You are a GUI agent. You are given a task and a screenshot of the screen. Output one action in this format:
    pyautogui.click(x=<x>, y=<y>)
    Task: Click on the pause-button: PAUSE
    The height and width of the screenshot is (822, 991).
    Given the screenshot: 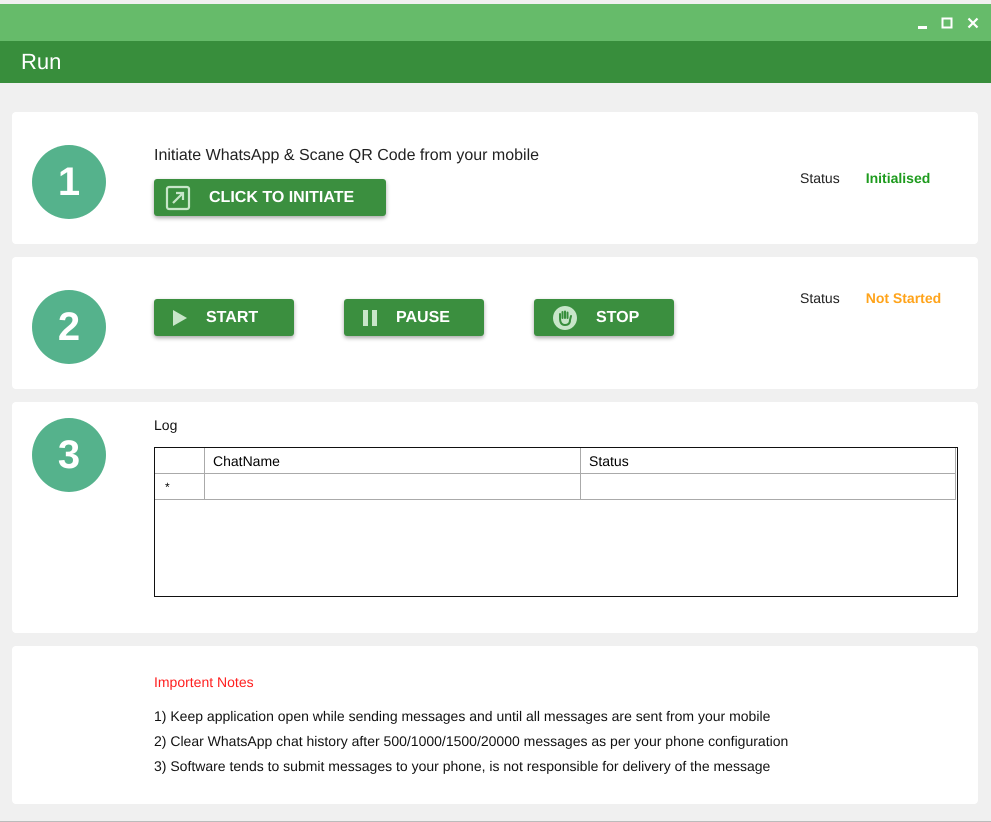 What is the action you would take?
    pyautogui.click(x=414, y=317)
    